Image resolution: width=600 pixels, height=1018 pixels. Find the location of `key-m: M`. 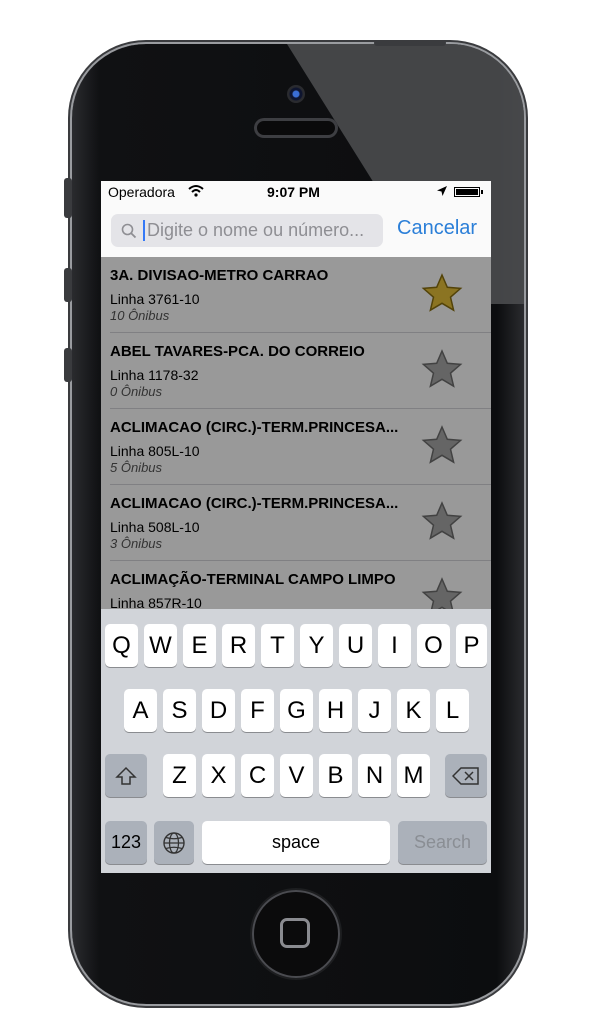

key-m: M is located at coordinates (413, 775).